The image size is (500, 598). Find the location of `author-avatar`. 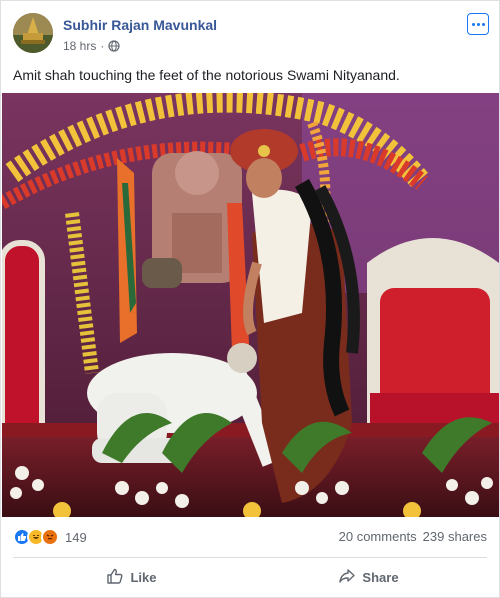

author-avatar is located at coordinates (33, 33).